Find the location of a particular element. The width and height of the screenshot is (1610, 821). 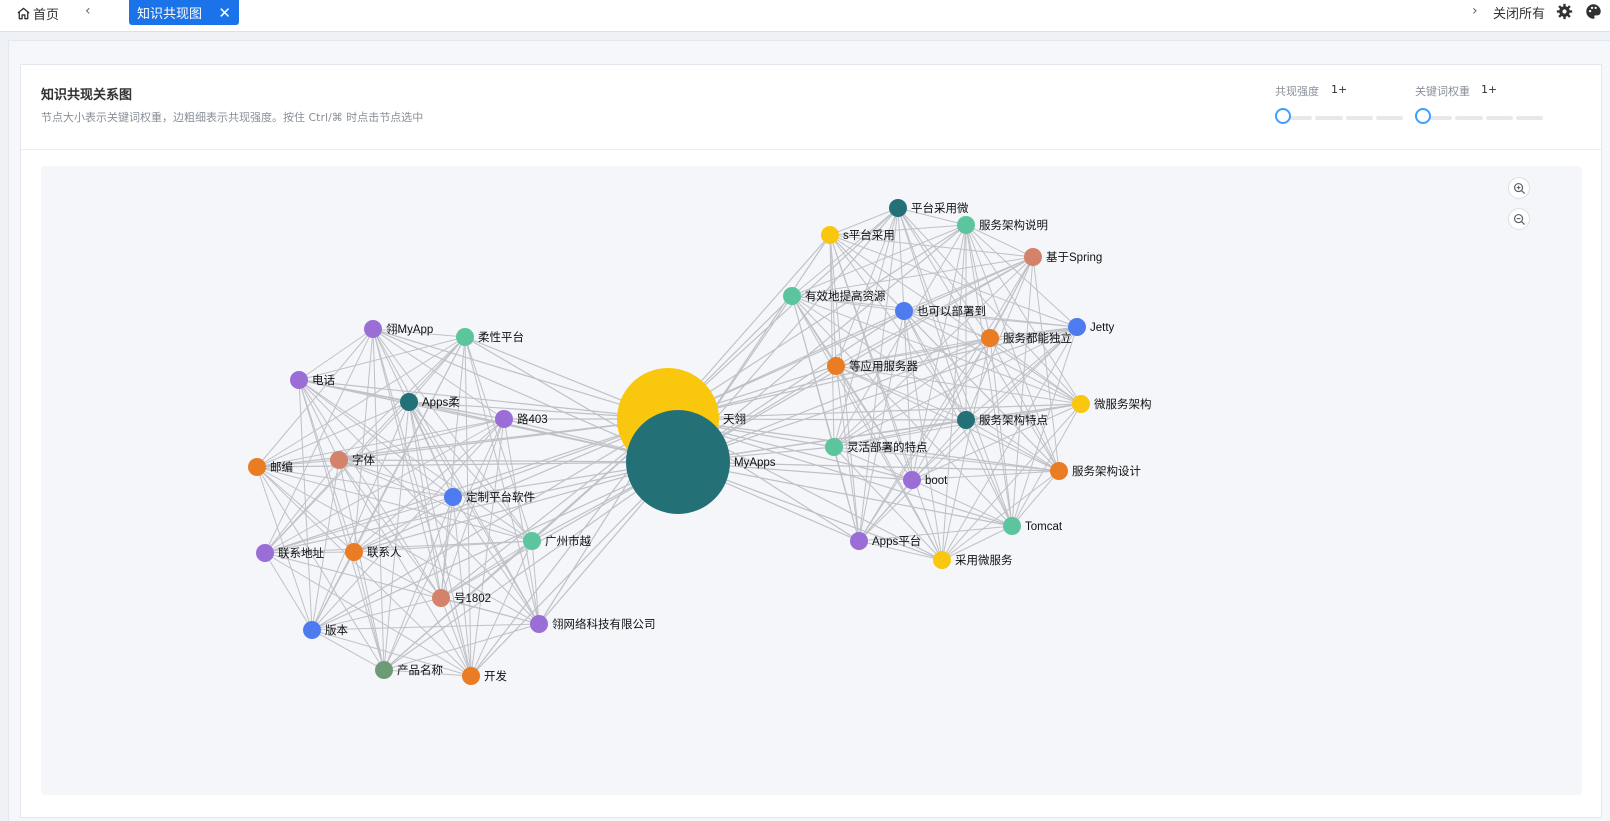

node-label: 服务架构说明 is located at coordinates (1013, 225).